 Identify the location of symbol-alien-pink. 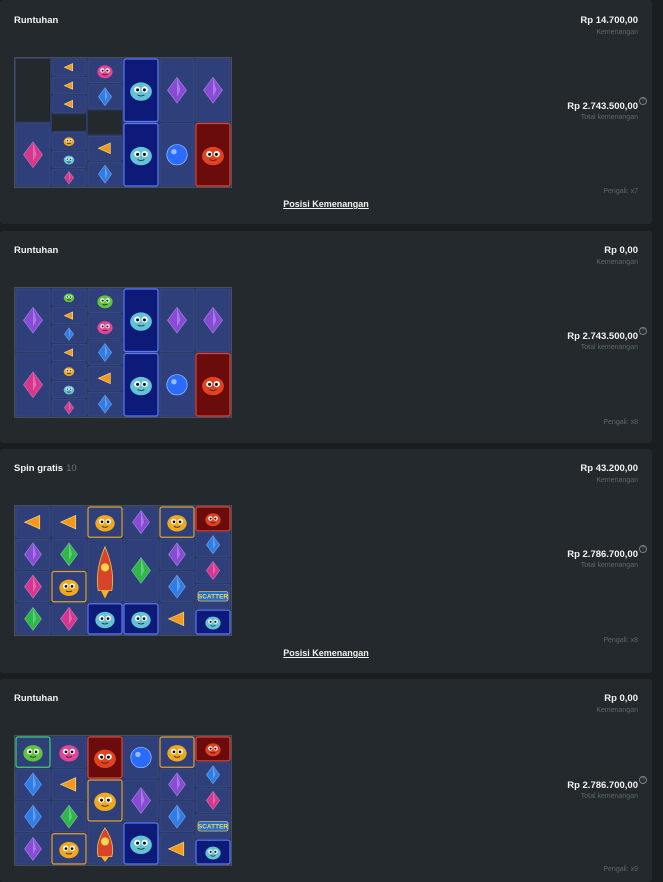
(69, 752).